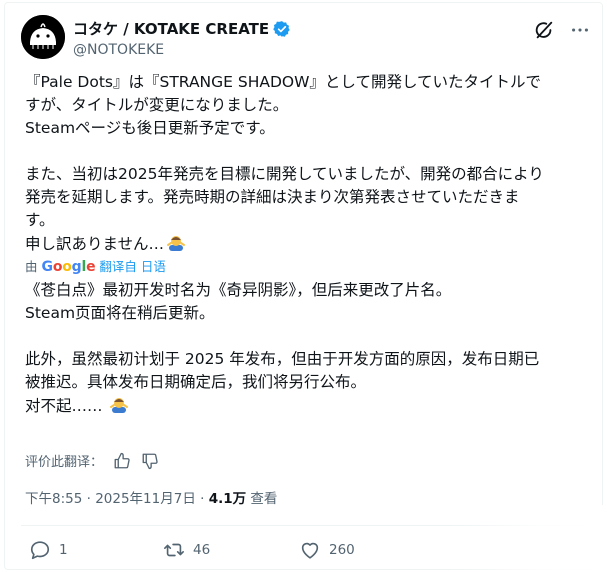 The height and width of the screenshot is (572, 607). Describe the element at coordinates (174, 550) in the screenshot. I see `repost-icon` at that location.